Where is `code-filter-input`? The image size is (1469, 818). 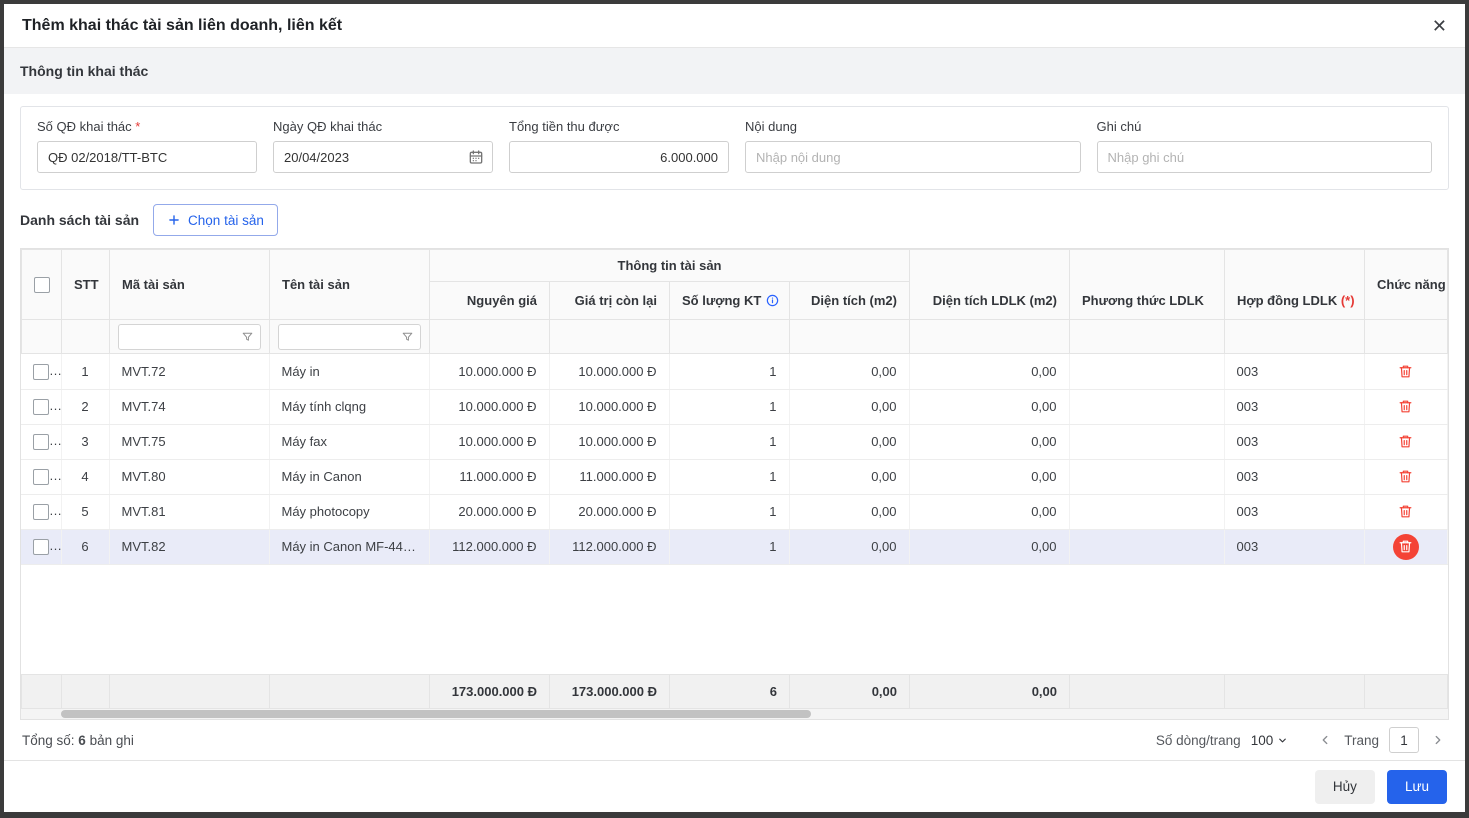 code-filter-input is located at coordinates (189, 336).